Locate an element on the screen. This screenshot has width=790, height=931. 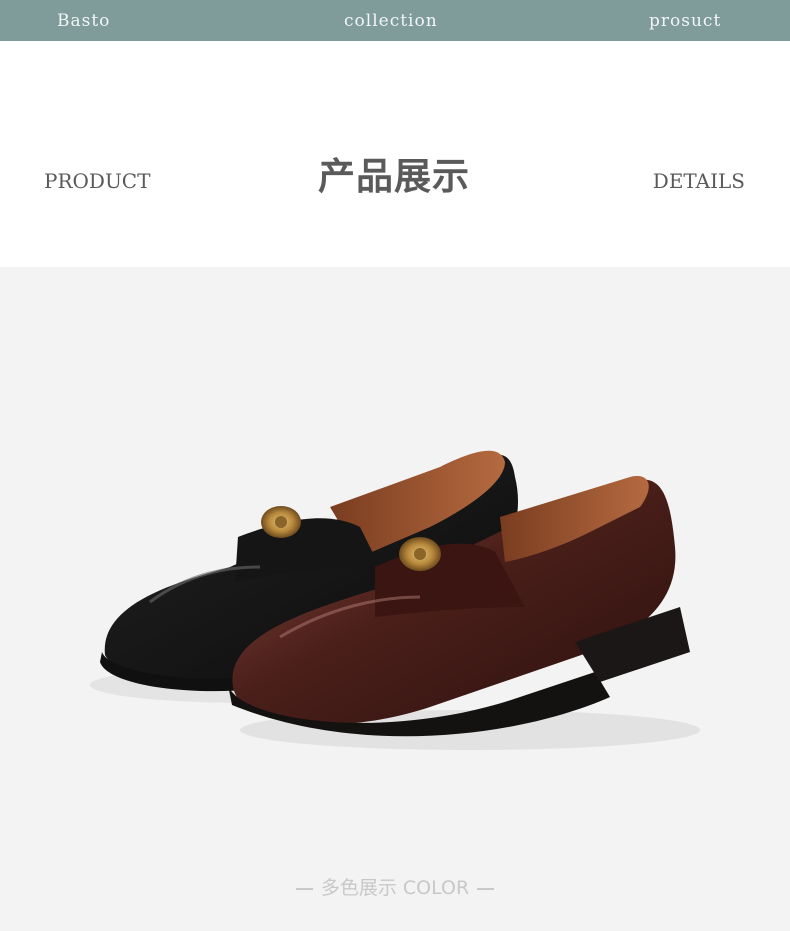
caption-text: 多色展示 COLOR is located at coordinates (395, 888).